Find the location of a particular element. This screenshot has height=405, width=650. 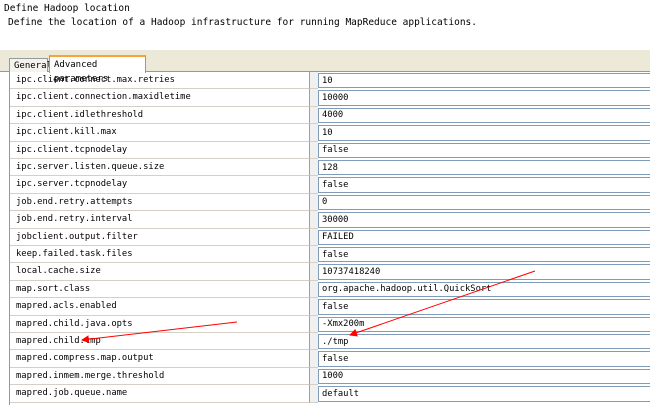

param-key: mapred.child.tmp is located at coordinates (160, 342).